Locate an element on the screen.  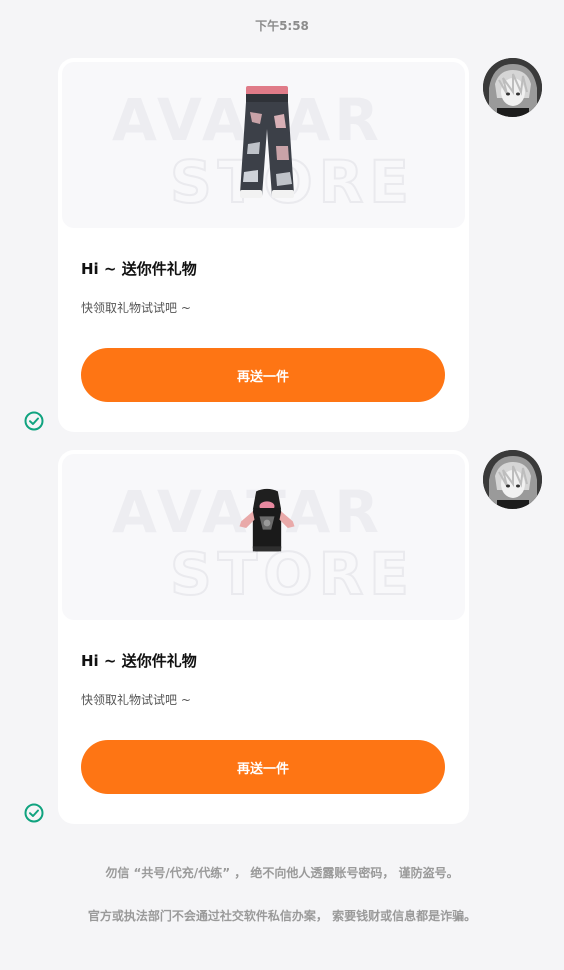
message-timestamp: 下午5:58 is located at coordinates (282, 26).